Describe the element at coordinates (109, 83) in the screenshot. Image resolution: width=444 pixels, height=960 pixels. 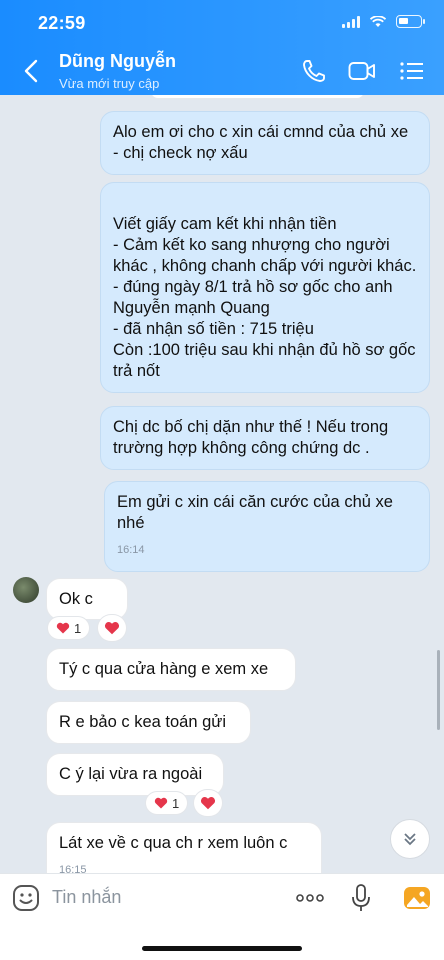
I see `contact-status: Vừa mới truy cập` at that location.